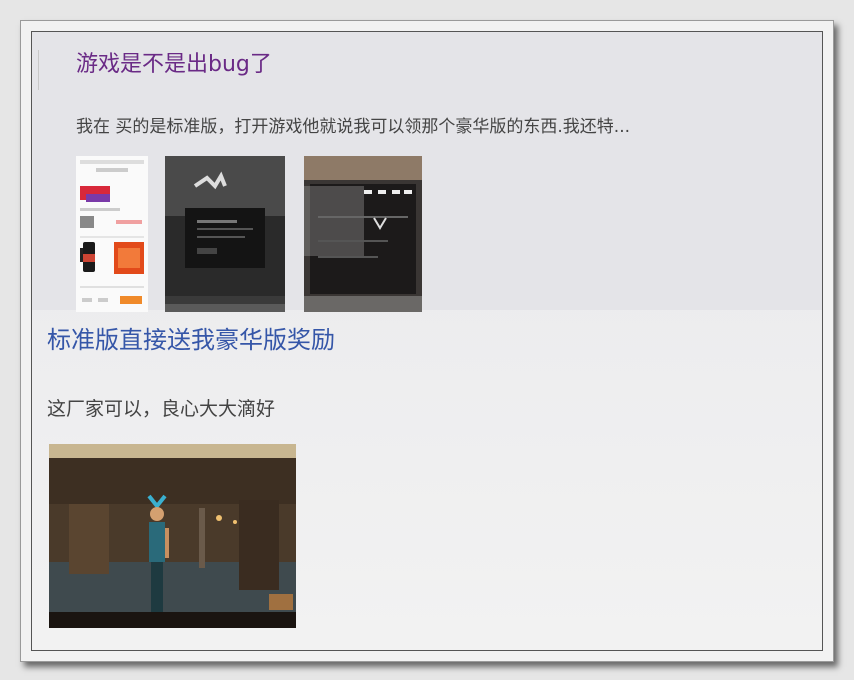  Describe the element at coordinates (225, 234) in the screenshot. I see `post-image-game-screen-photo` at that location.